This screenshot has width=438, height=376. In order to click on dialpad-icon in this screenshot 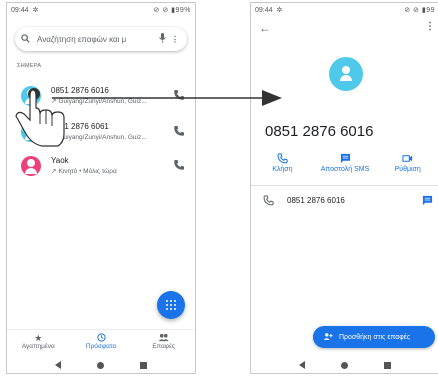, I will do `click(171, 305)`.